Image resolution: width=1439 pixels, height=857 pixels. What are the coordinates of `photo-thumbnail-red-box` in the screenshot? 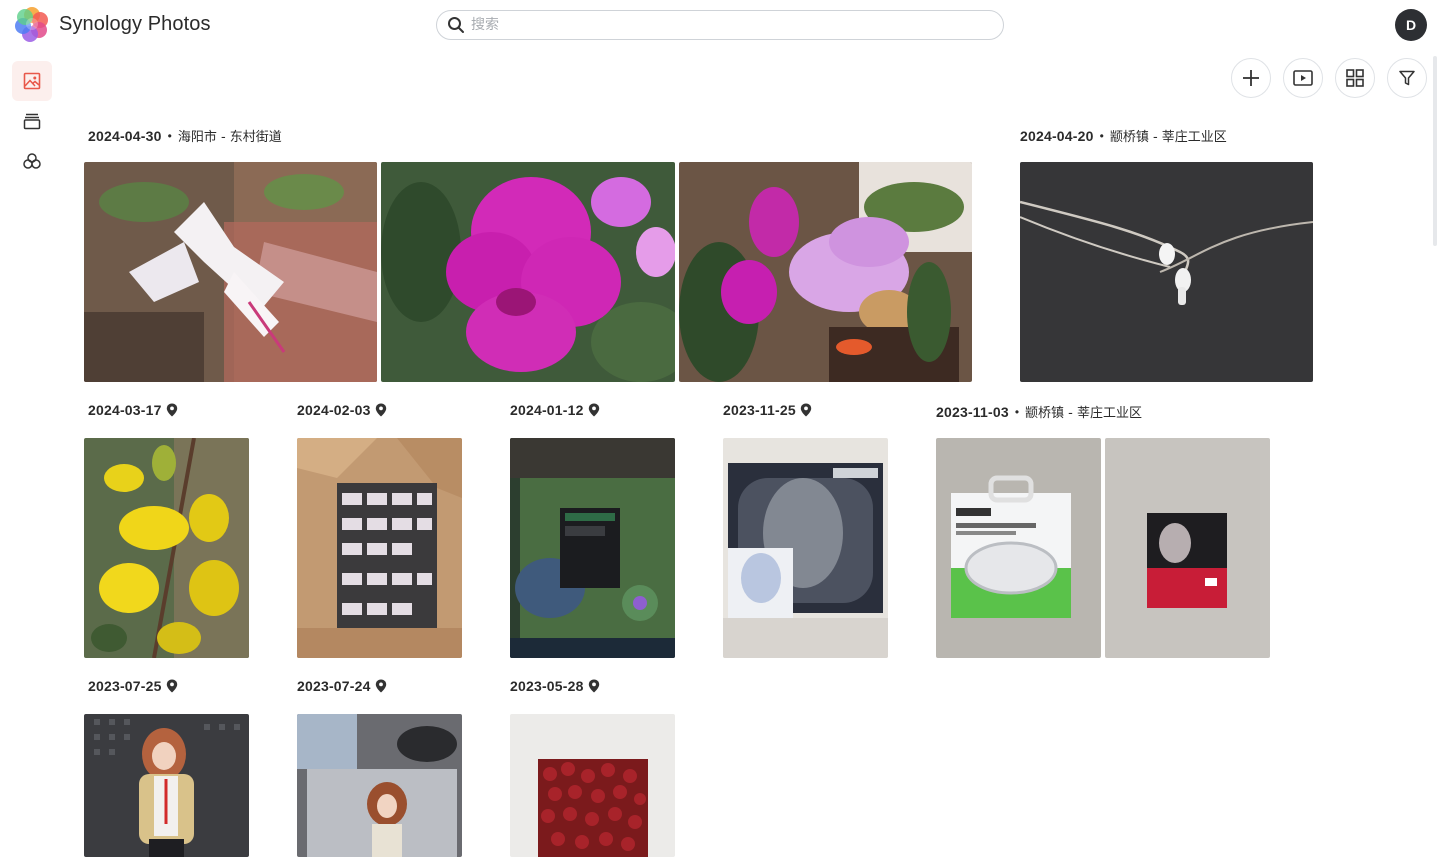 It's located at (1187, 548).